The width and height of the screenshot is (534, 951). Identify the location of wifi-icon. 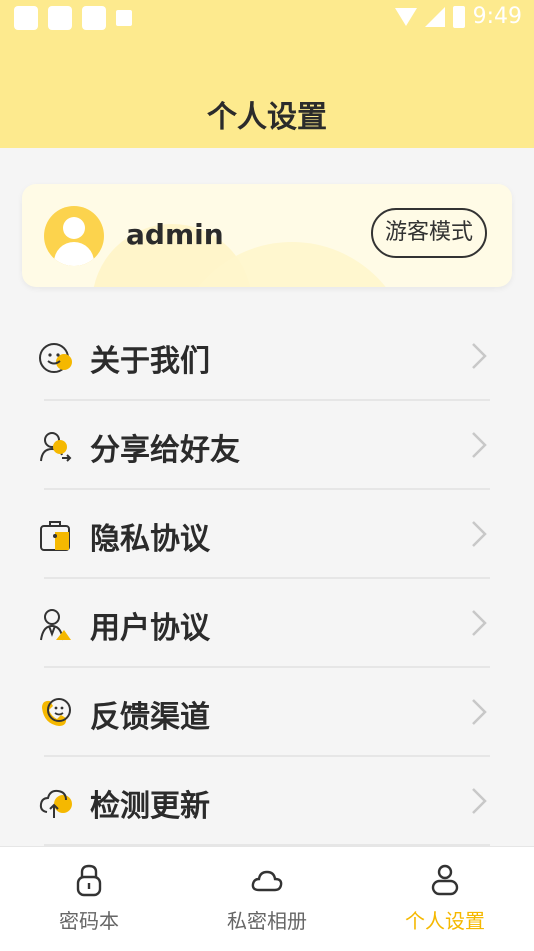
(405, 16).